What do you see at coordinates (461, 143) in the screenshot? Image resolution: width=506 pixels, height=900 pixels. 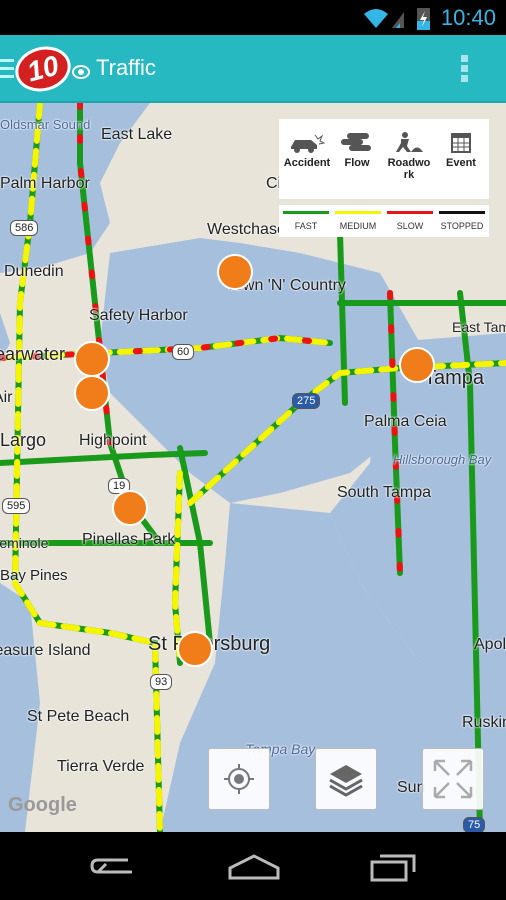 I see `event-icon` at bounding box center [461, 143].